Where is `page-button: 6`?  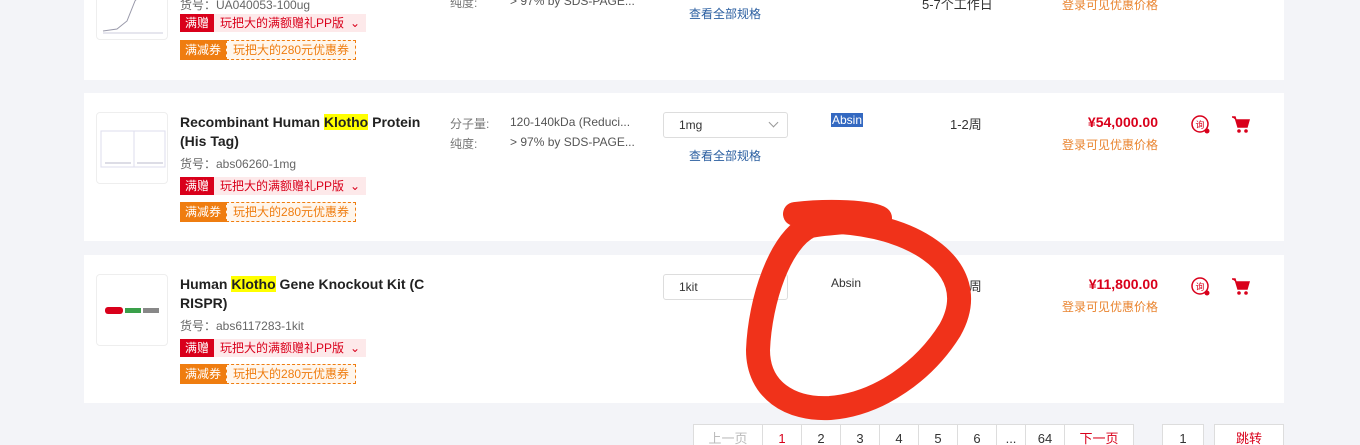 page-button: 6 is located at coordinates (977, 434).